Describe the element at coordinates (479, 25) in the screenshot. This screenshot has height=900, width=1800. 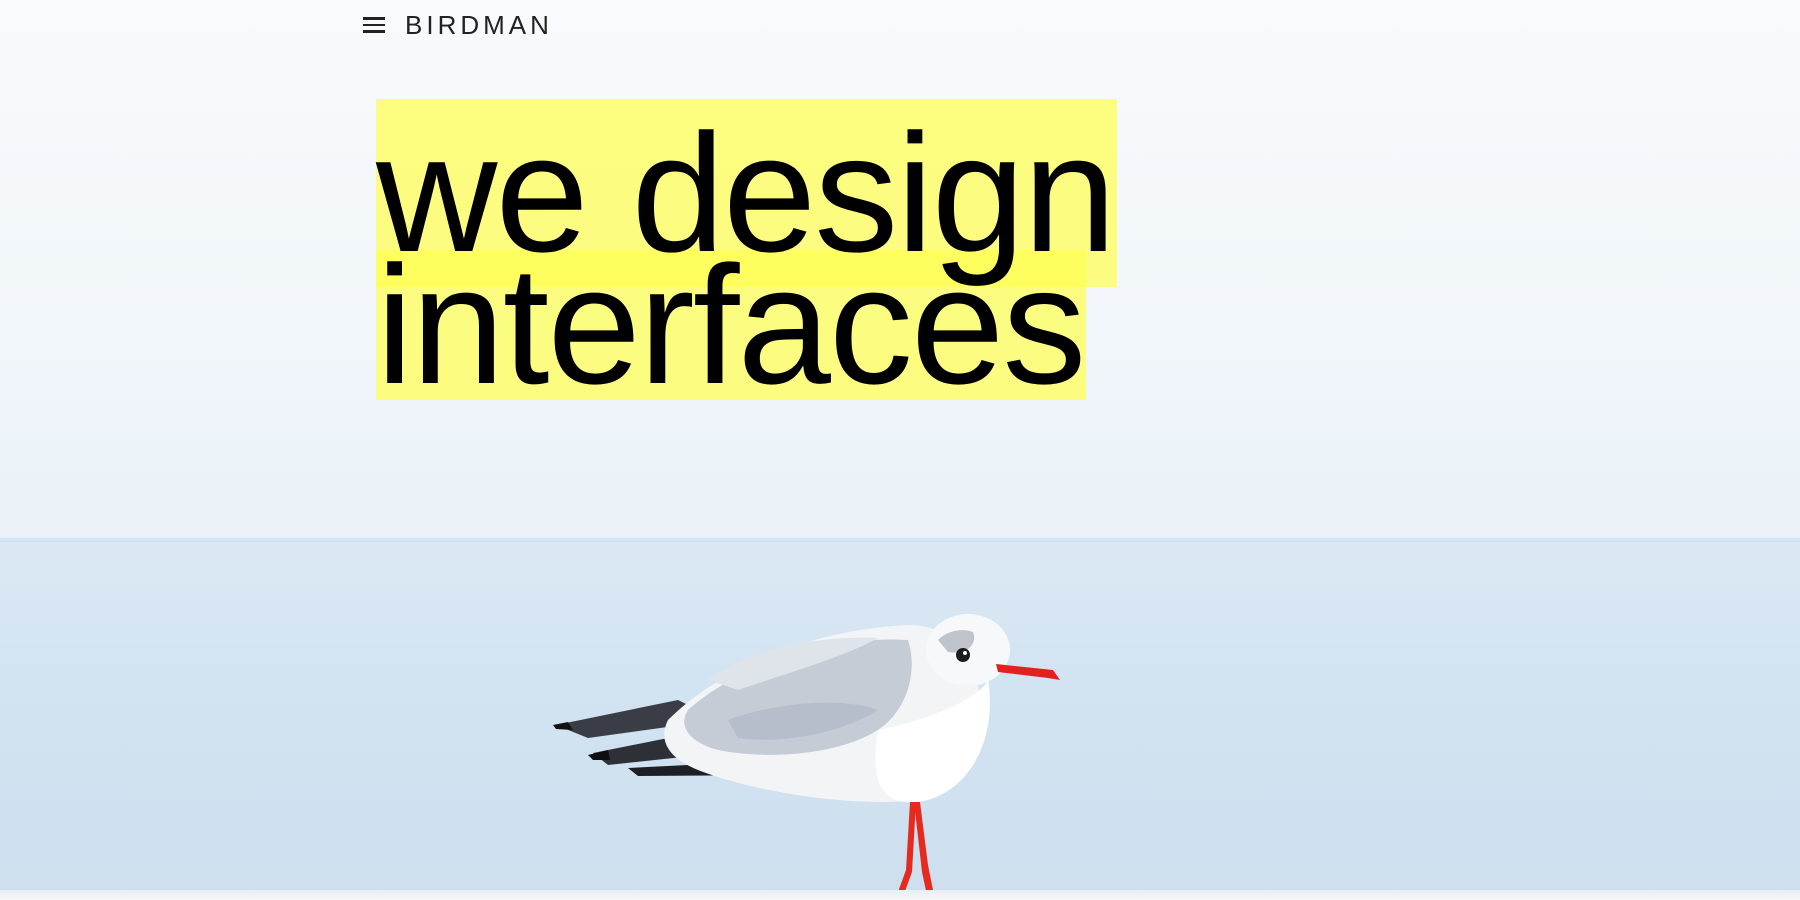
I see `brand-logo-text: BIRDMAN` at that location.